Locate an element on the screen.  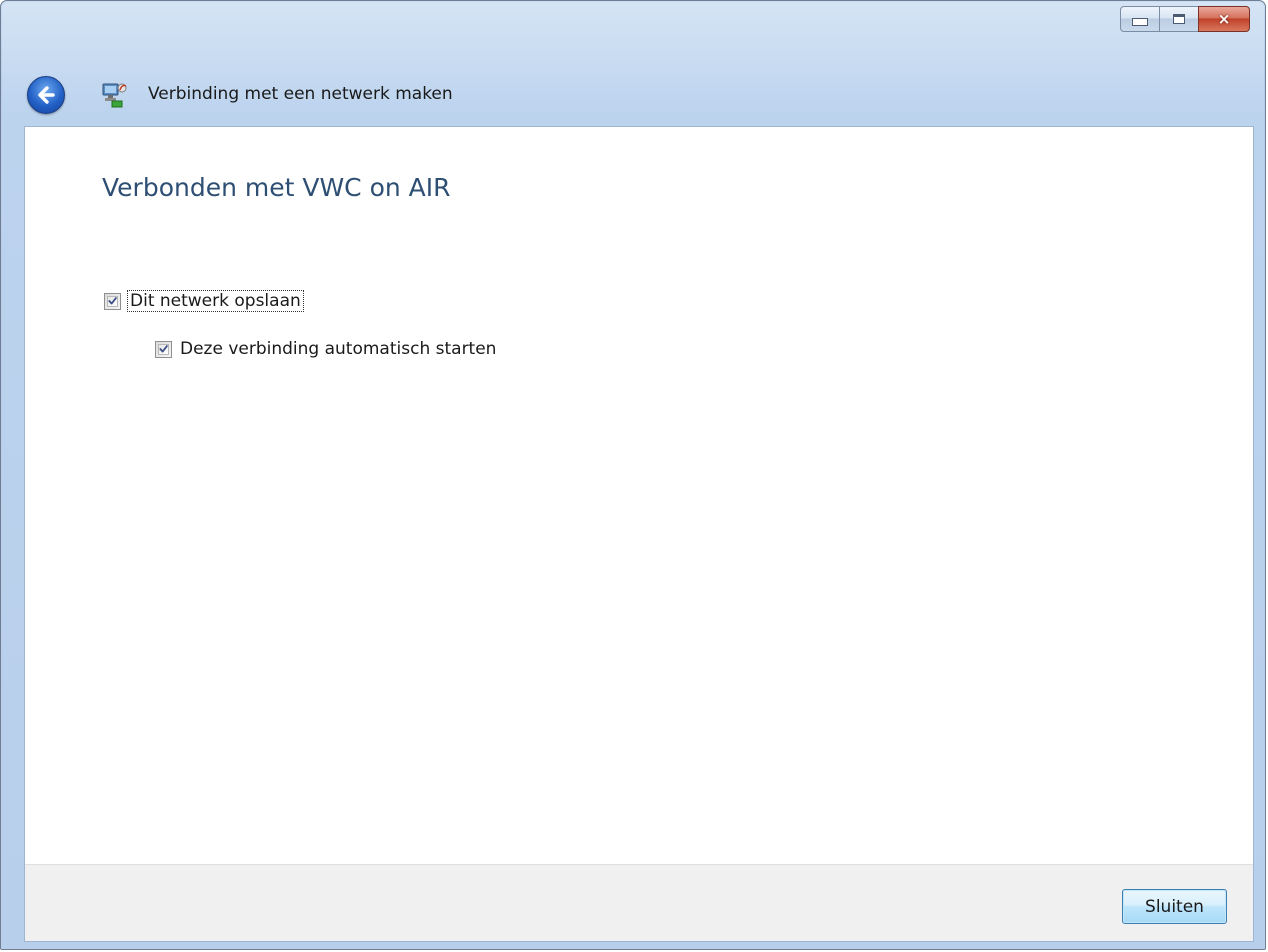
auto-start-option: Deze verbinding automatisch starten is located at coordinates (326, 349).